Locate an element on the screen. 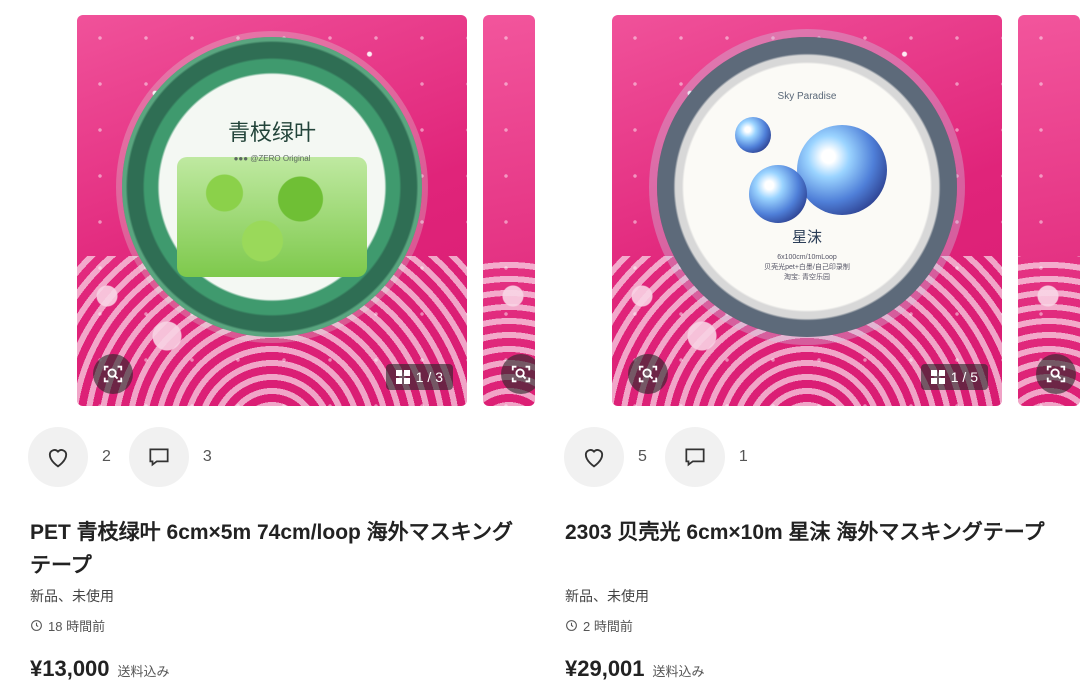 This screenshot has width=1080, height=693. image-counter-badge: 1 / 5 is located at coordinates (954, 377).